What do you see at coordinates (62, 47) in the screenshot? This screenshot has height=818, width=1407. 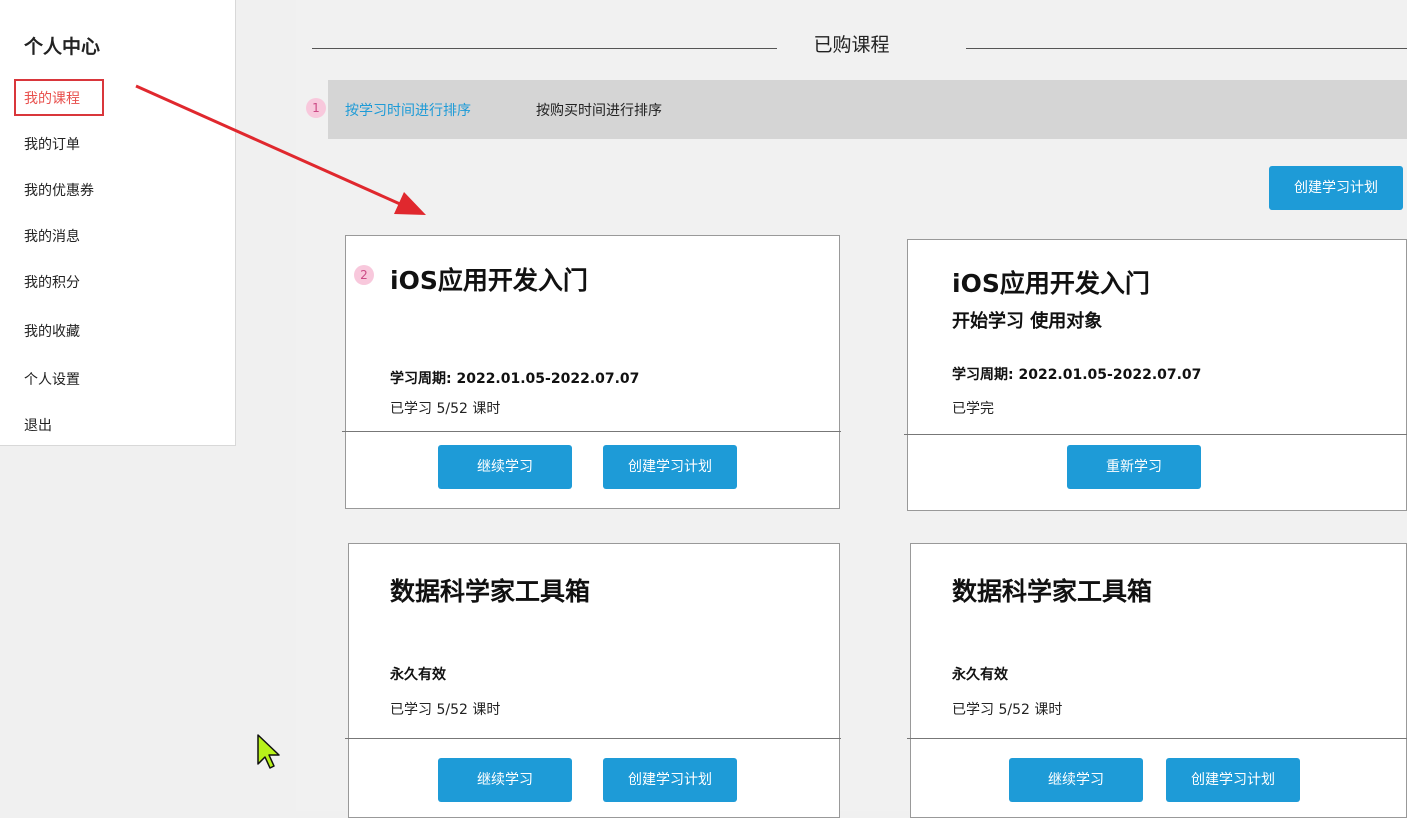 I see `sidebar-title: 个人中心` at bounding box center [62, 47].